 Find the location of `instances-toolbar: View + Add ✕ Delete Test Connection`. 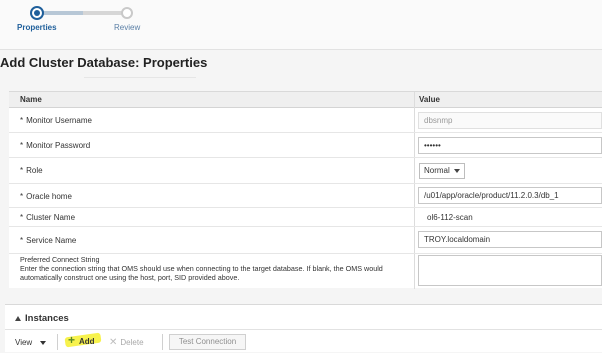

instances-toolbar: View + Add ✕ Delete Test Connection is located at coordinates (303, 341).